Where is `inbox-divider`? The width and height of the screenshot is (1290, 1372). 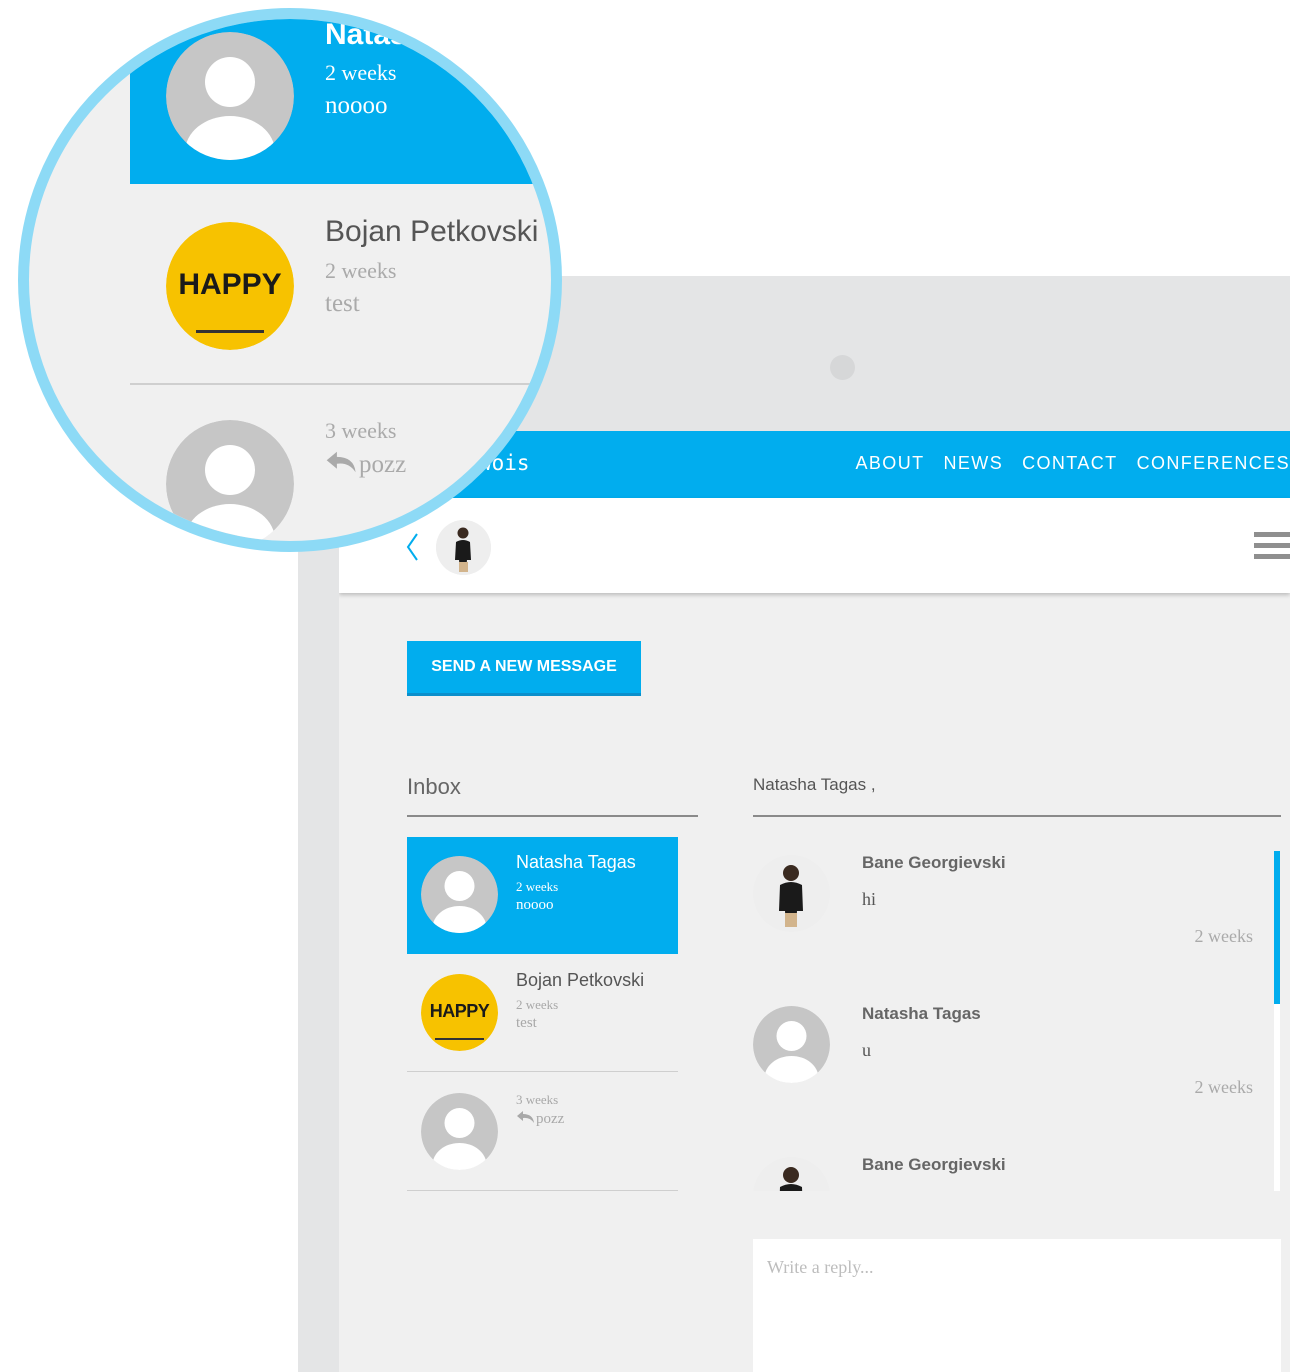
inbox-divider is located at coordinates (552, 816).